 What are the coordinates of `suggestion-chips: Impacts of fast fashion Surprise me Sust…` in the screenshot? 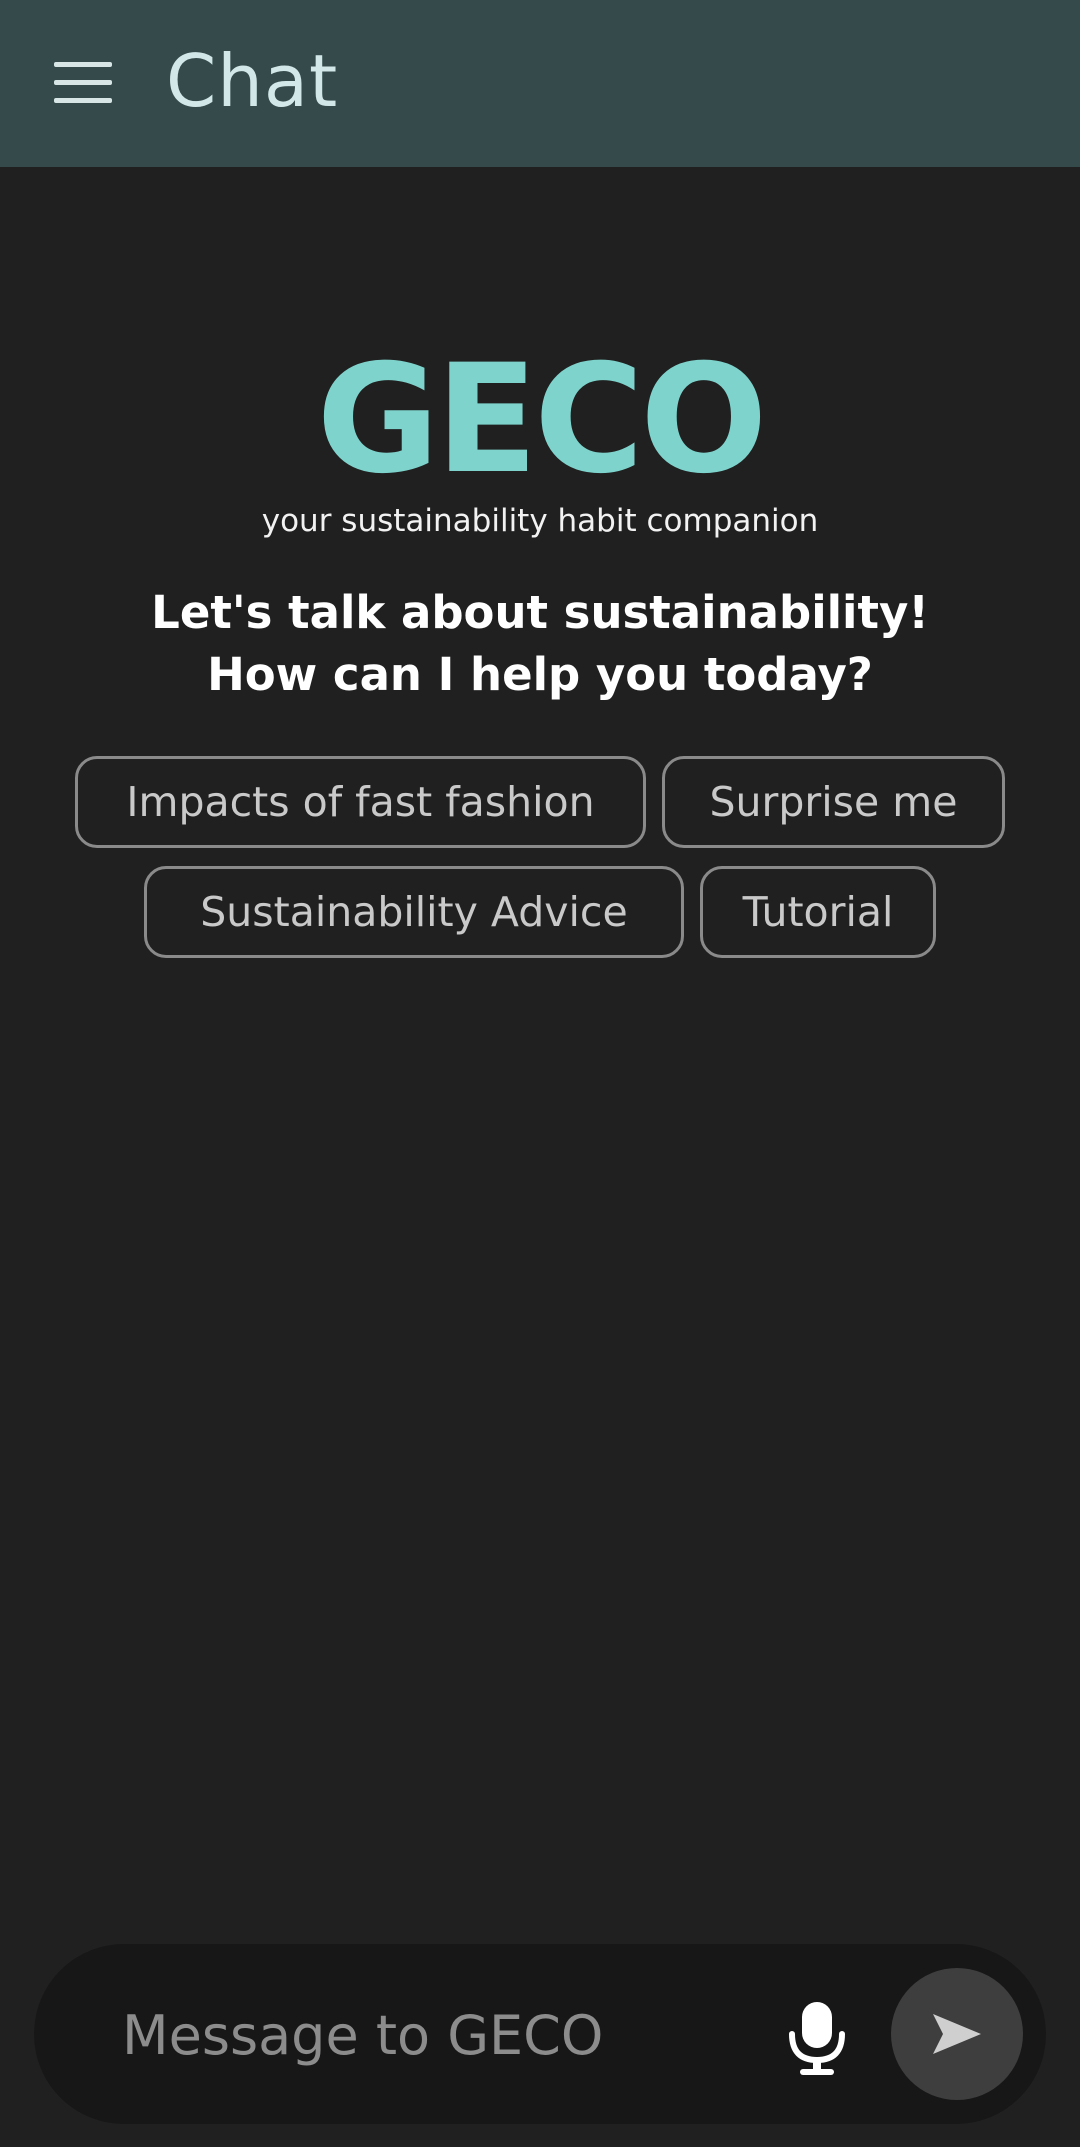 It's located at (540, 866).